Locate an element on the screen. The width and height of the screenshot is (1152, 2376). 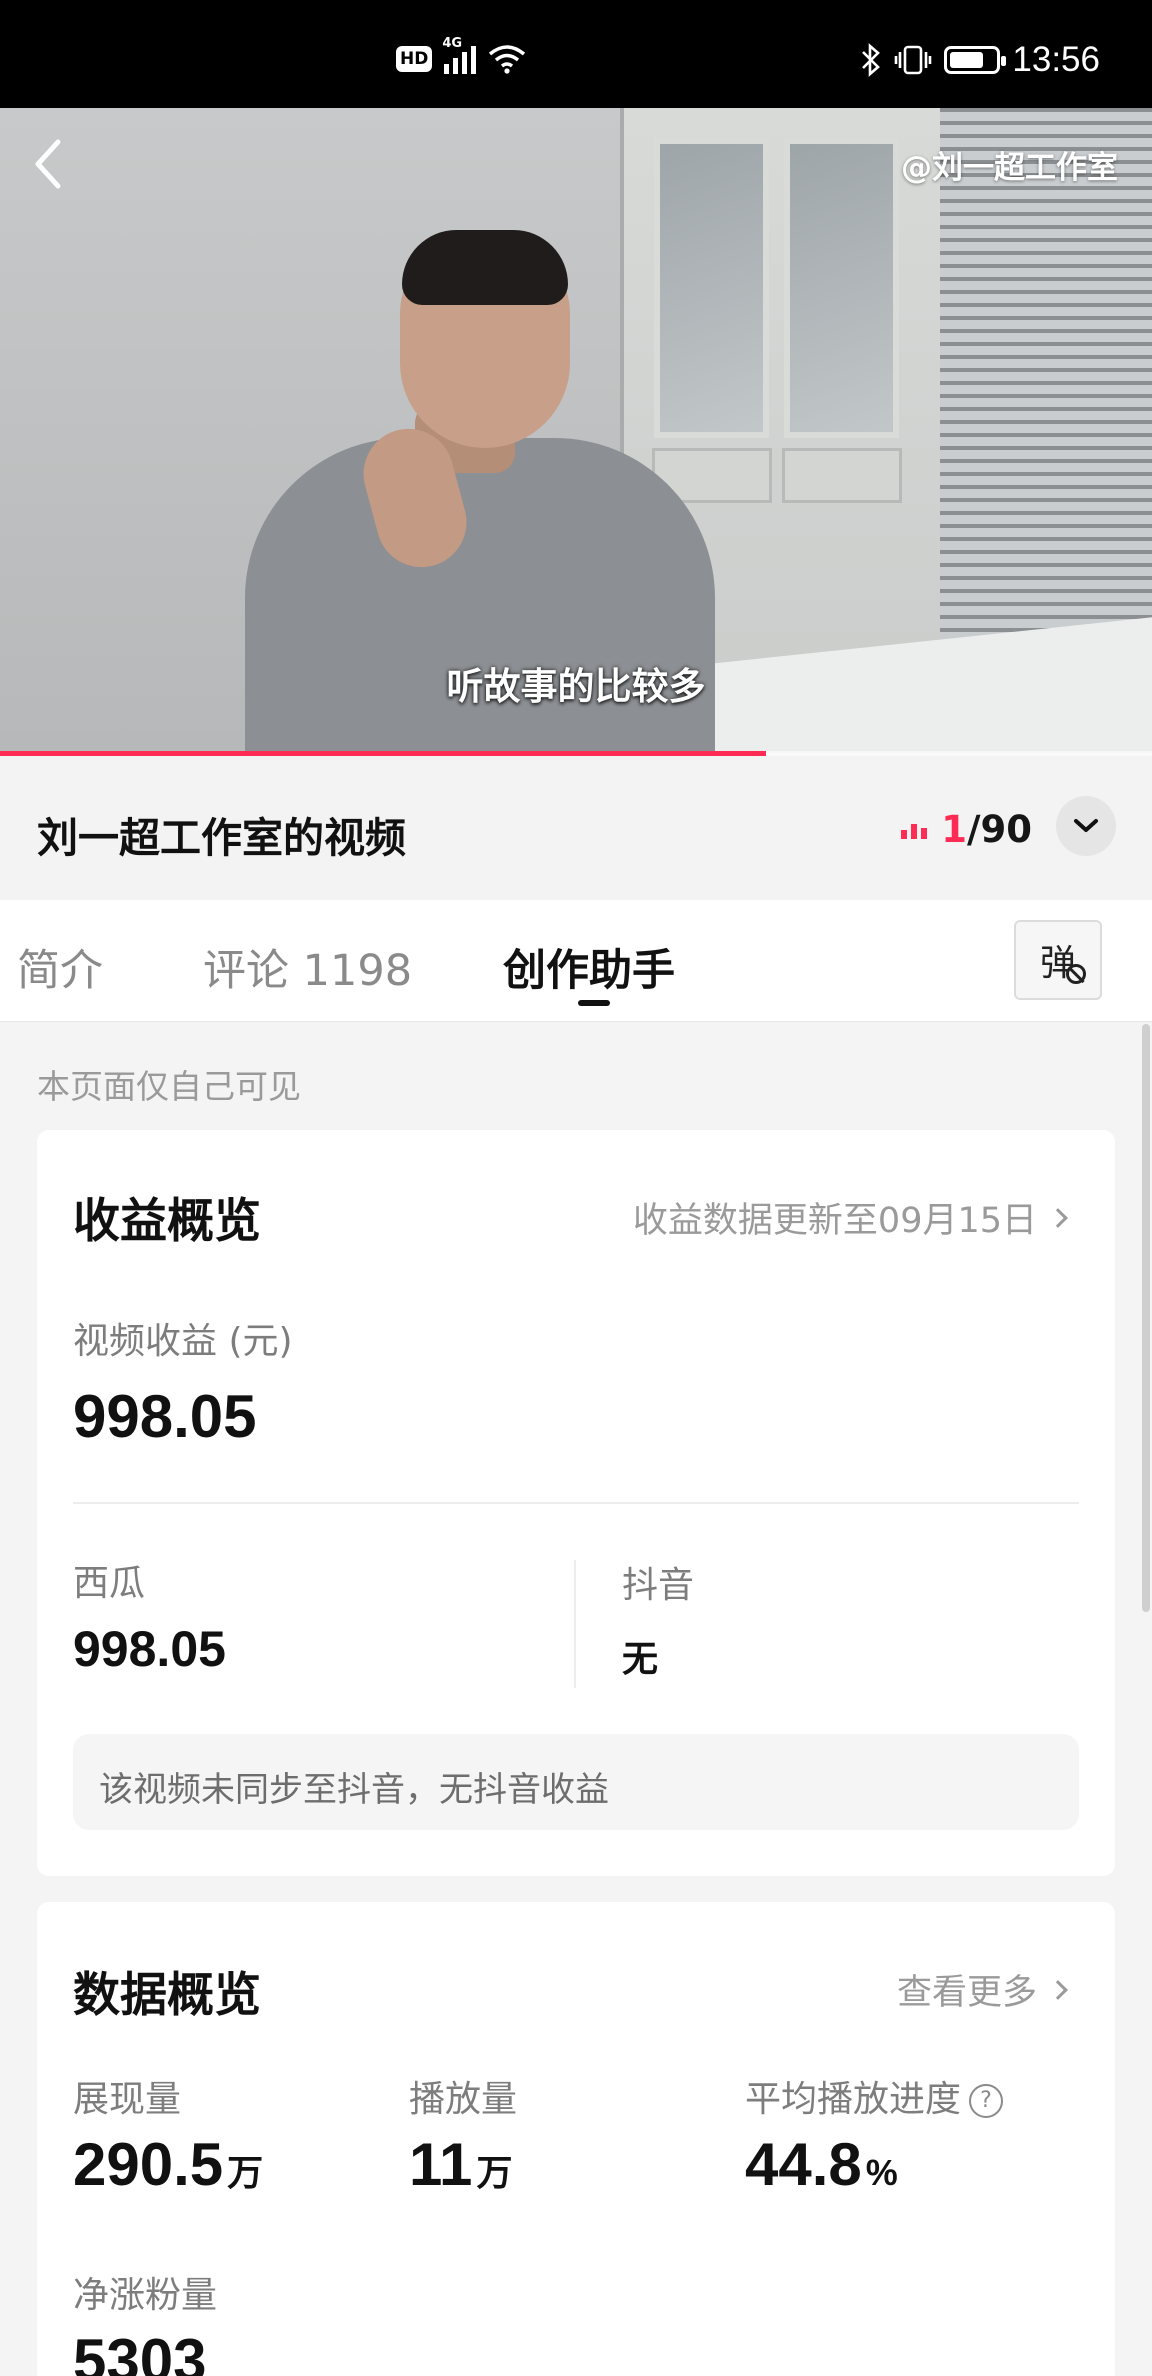
divider is located at coordinates (576, 1503).